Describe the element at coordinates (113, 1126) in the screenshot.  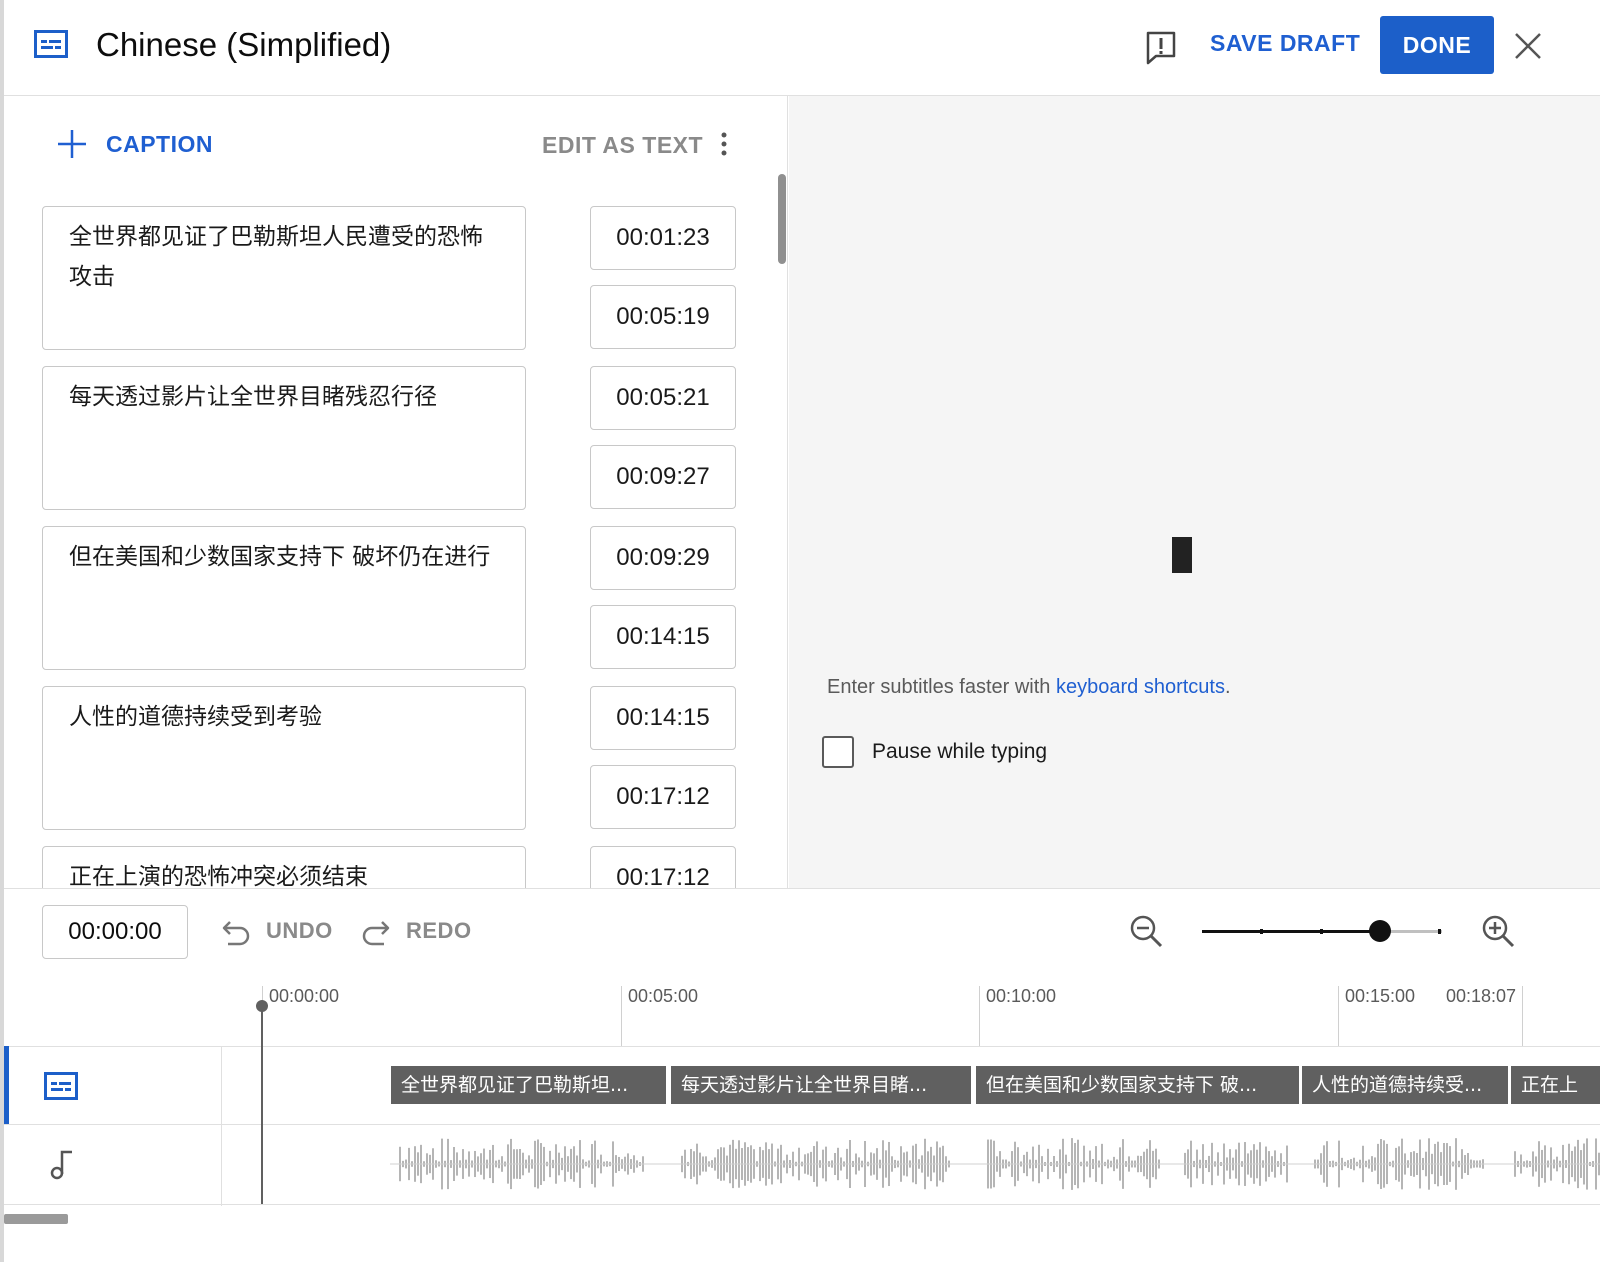
I see `track-labels` at that location.